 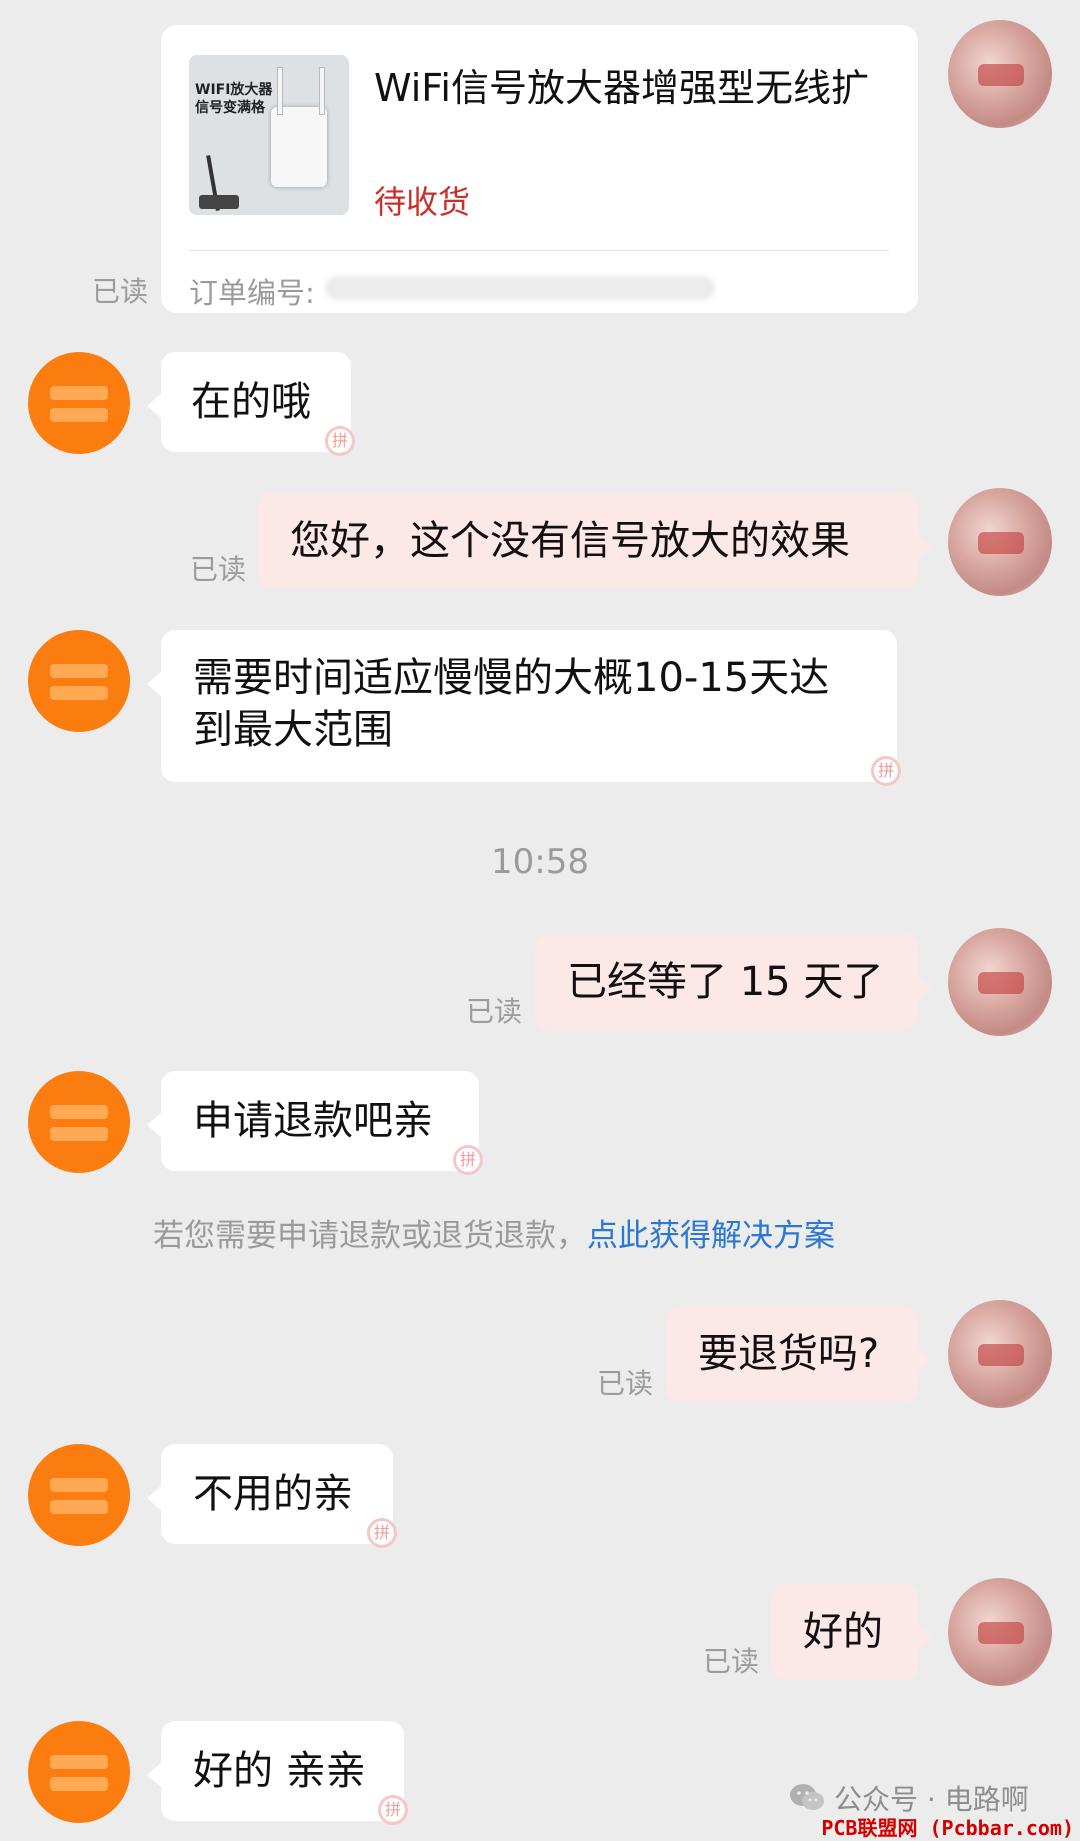 I want to click on message-text: 申请退款吧亲, so click(x=313, y=1121).